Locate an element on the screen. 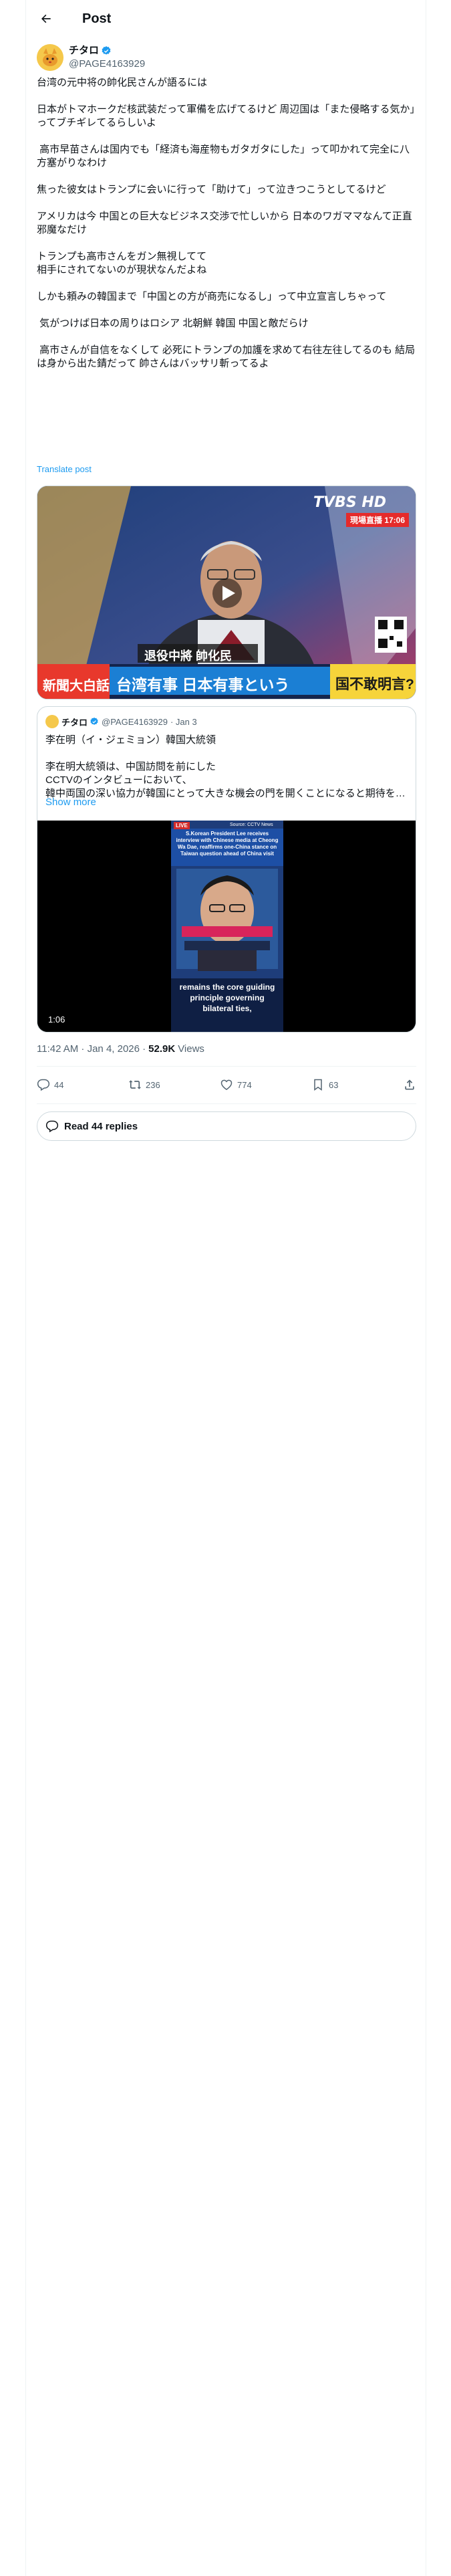 The image size is (451, 2576). bookmark-button: 63 is located at coordinates (331, 1084).